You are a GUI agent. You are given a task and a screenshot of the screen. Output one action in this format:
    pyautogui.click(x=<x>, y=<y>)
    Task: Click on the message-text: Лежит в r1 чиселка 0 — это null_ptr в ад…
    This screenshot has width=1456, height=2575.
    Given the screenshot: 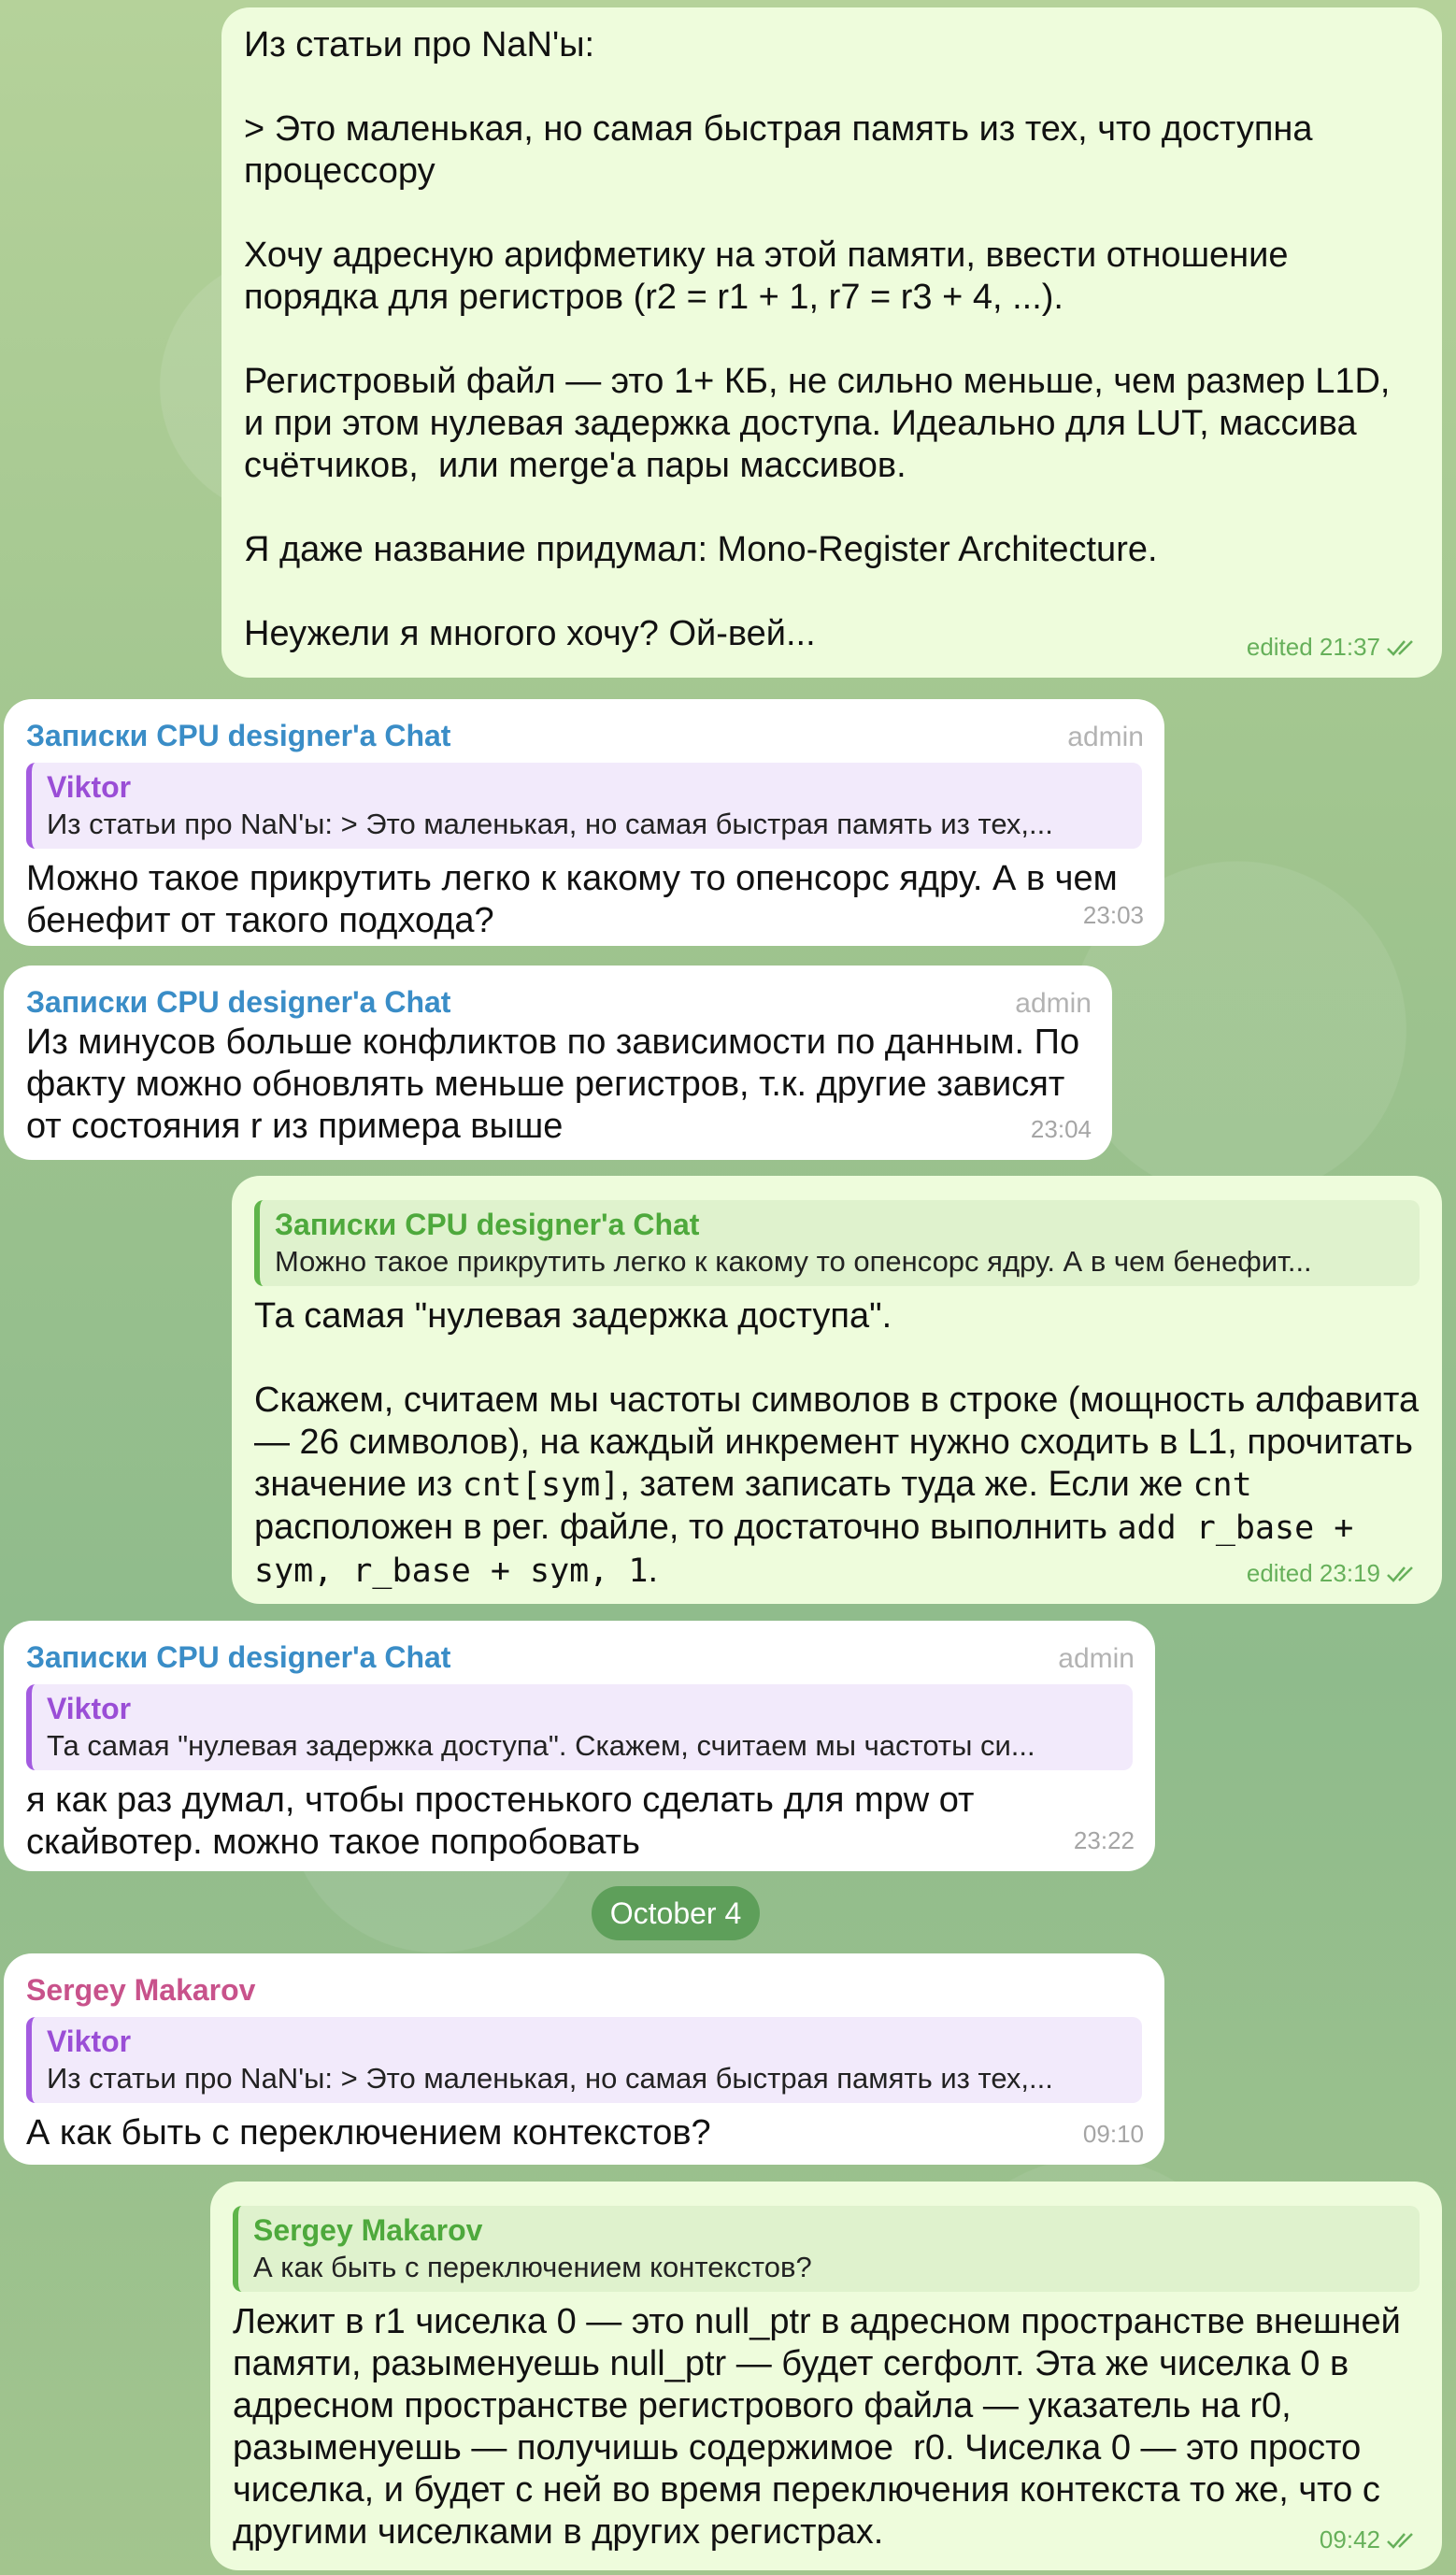 What is the action you would take?
    pyautogui.click(x=822, y=2427)
    